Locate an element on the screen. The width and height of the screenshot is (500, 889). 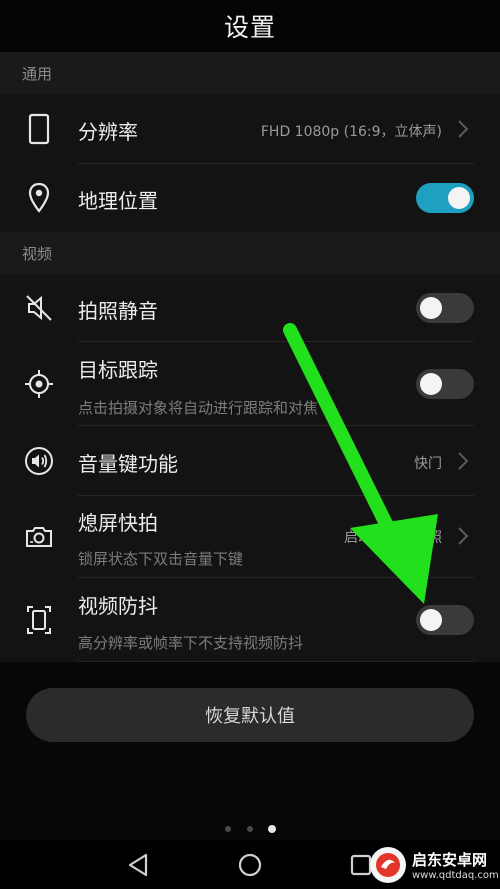
back-icon is located at coordinates (139, 865).